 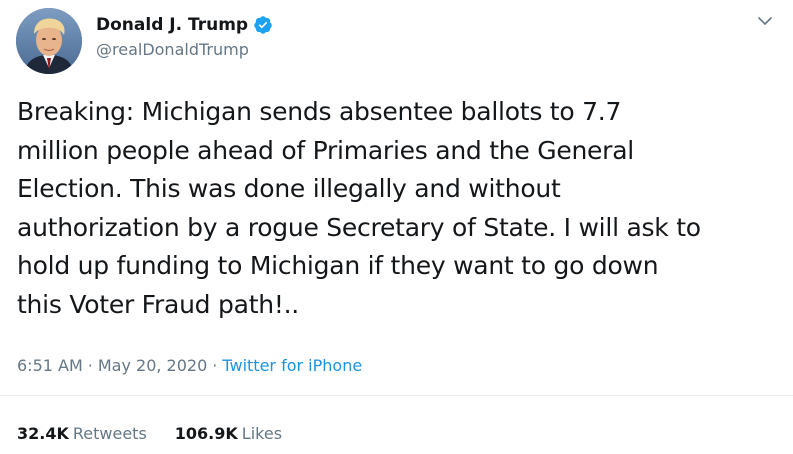 I want to click on display-name-row: Donald J. Trump, so click(x=184, y=25).